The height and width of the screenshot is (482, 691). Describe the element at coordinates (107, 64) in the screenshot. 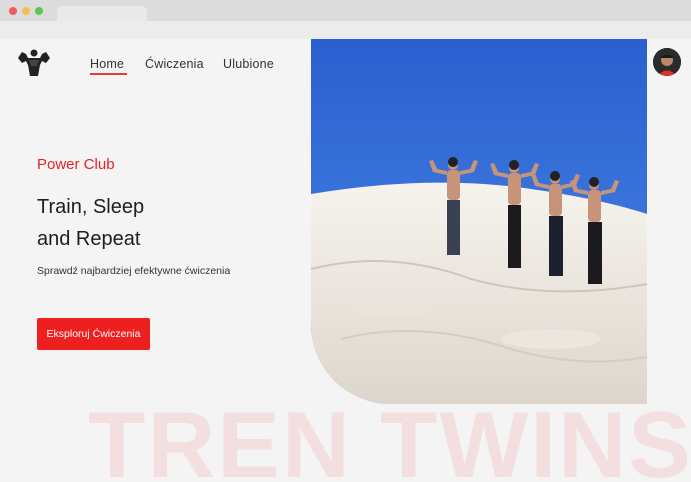

I see `nav-item-home: Home` at that location.